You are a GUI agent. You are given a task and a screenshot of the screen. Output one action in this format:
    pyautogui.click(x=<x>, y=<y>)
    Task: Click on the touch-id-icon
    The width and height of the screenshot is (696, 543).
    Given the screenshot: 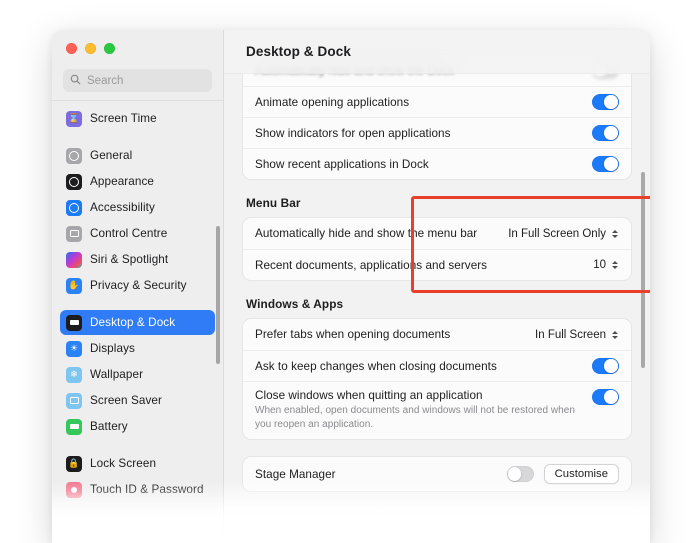 What is the action you would take?
    pyautogui.click(x=74, y=489)
    